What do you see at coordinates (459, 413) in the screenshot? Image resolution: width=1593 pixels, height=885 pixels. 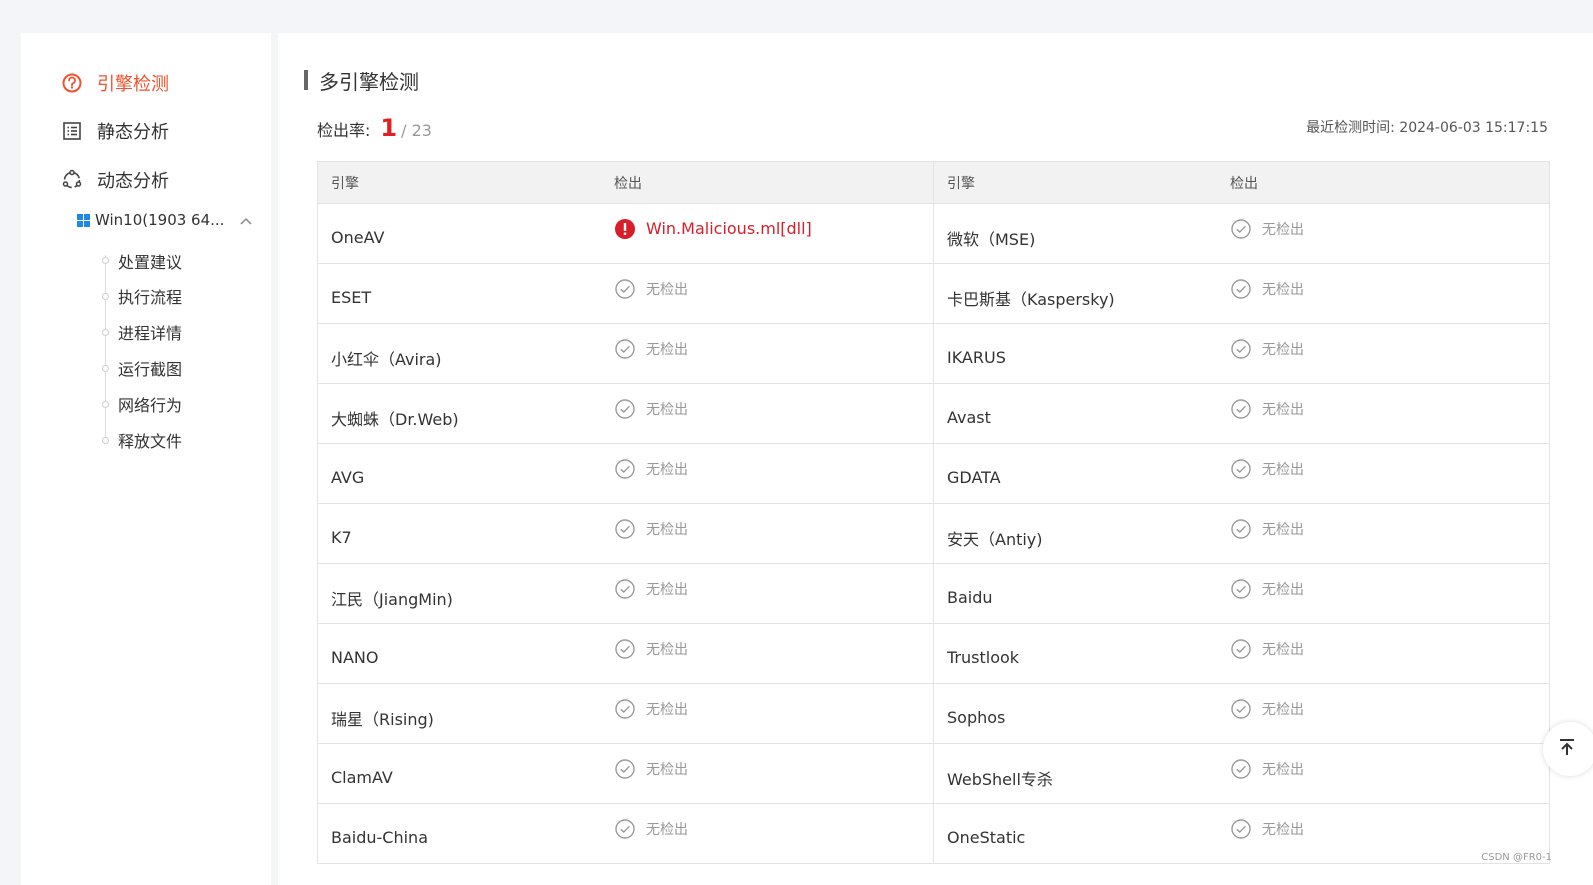 I see `engine-cell: 大蜘蛛（Dr.Web)` at bounding box center [459, 413].